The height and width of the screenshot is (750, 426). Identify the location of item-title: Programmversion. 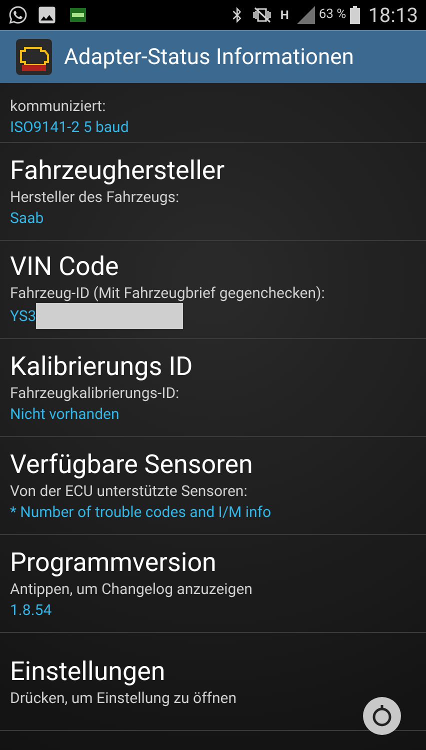
(114, 562).